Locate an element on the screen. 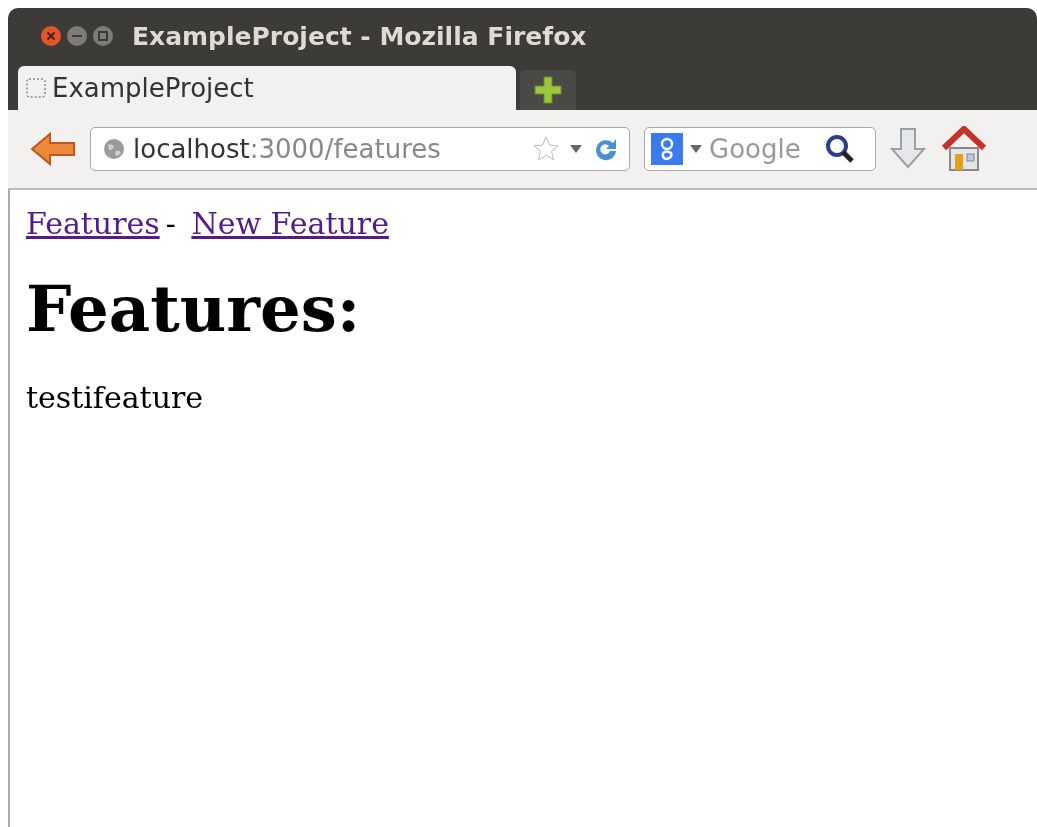  page-icon is located at coordinates (36, 88).